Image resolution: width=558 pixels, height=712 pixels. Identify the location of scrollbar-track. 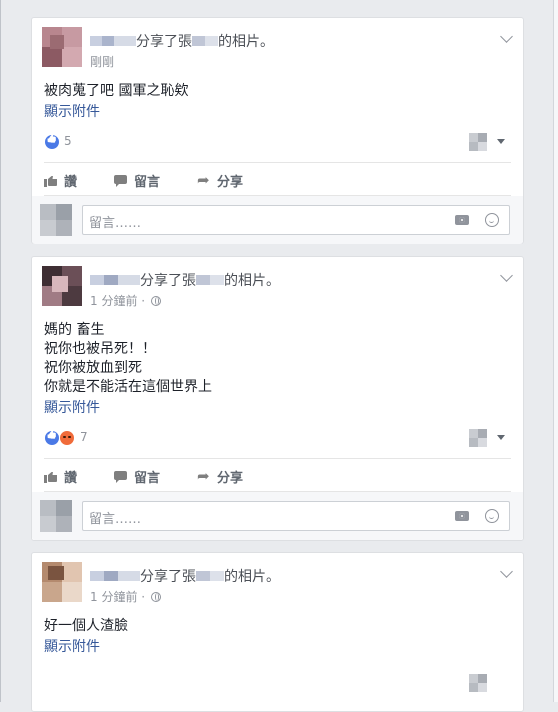
(555, 351).